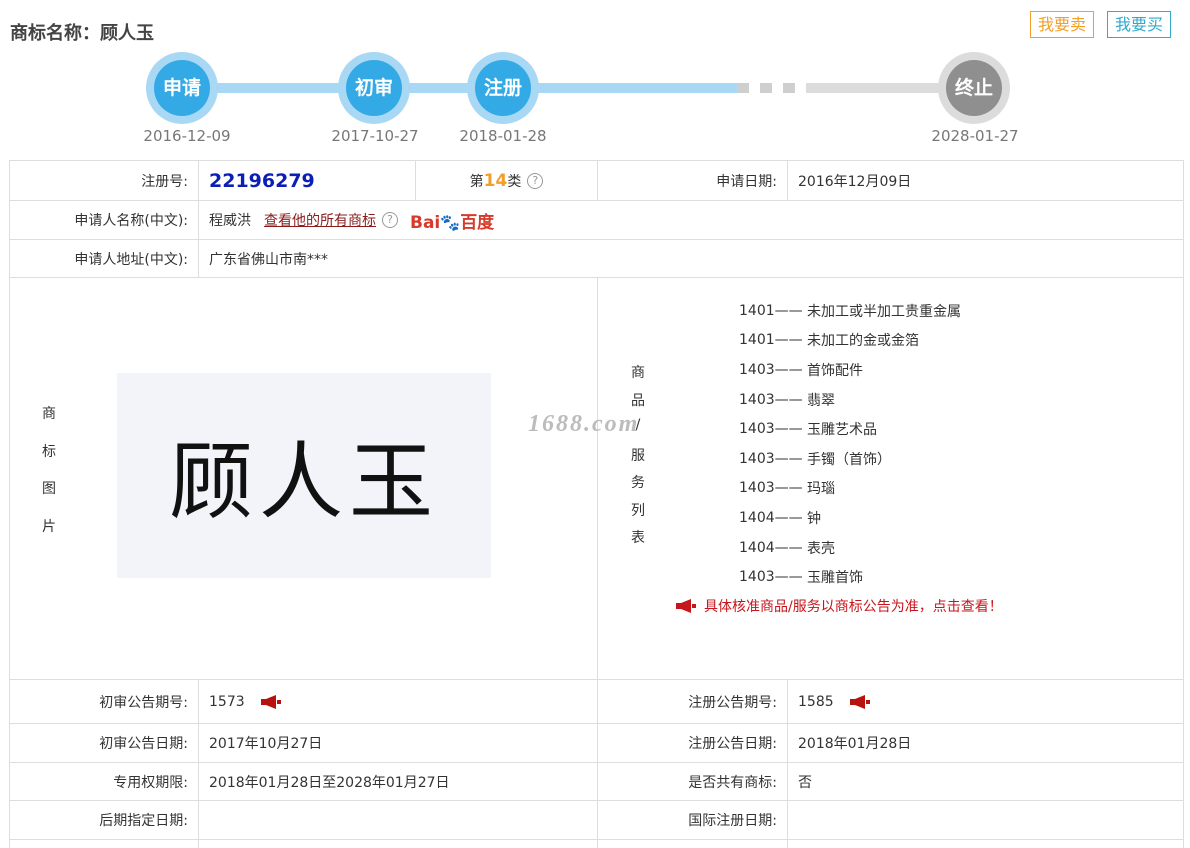 The height and width of the screenshot is (848, 1190). What do you see at coordinates (104, 743) in the screenshot?
I see `prelim-date-label: 初审公告日期:` at bounding box center [104, 743].